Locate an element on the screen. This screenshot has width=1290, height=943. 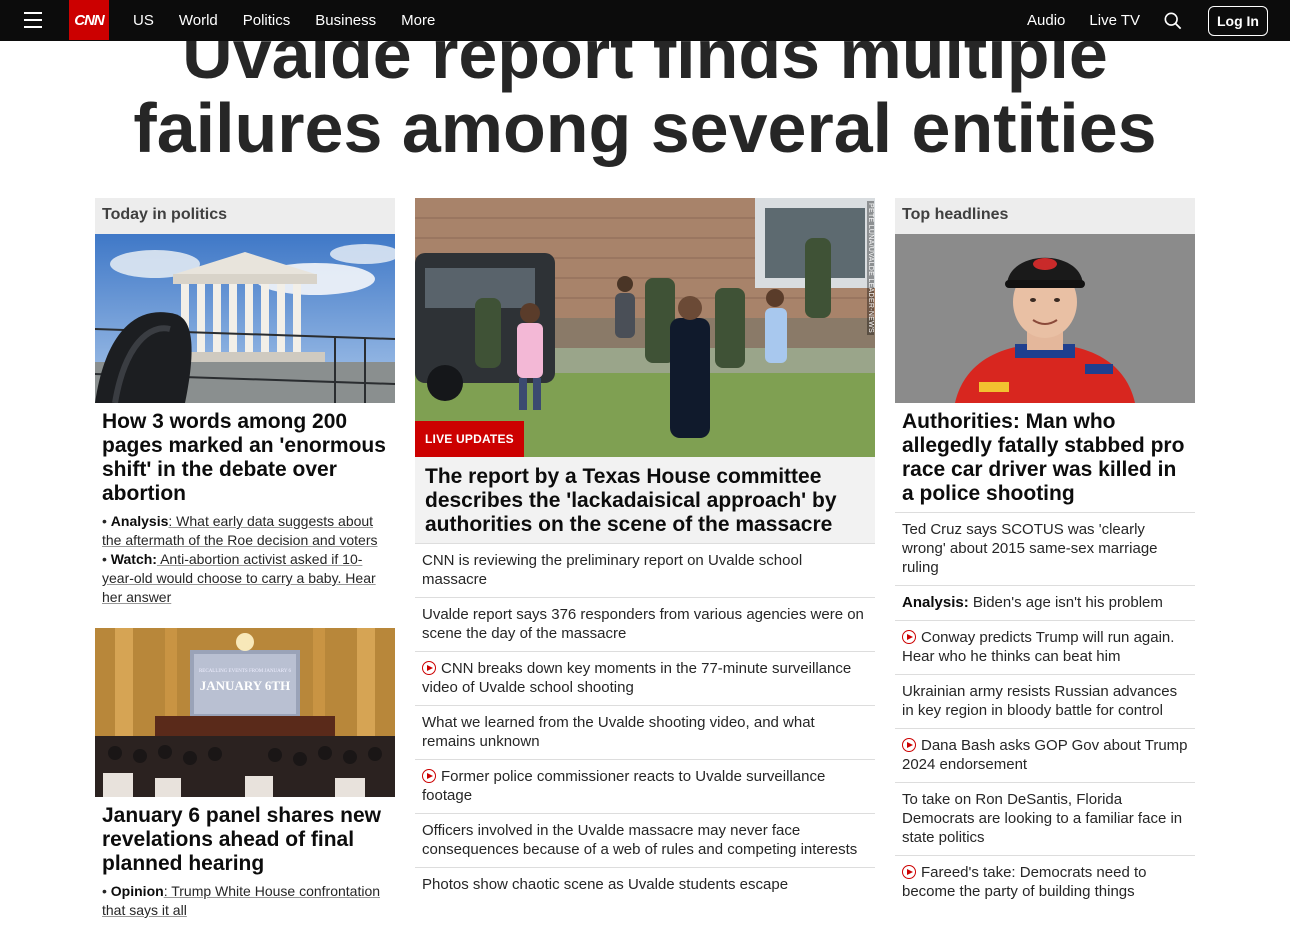
login-button: Log In is located at coordinates (1238, 20).